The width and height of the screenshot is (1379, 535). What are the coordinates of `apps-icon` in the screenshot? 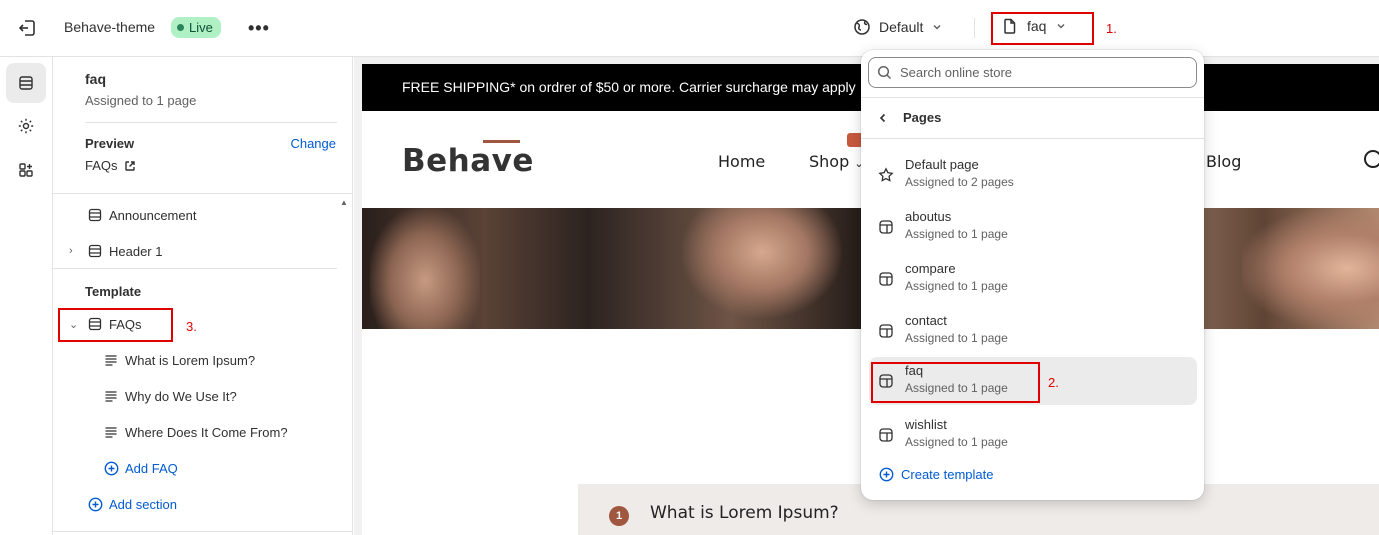 It's located at (26, 170).